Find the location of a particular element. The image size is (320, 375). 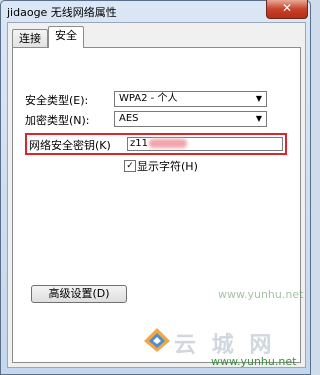

network-key-value: z11 is located at coordinates (139, 143).